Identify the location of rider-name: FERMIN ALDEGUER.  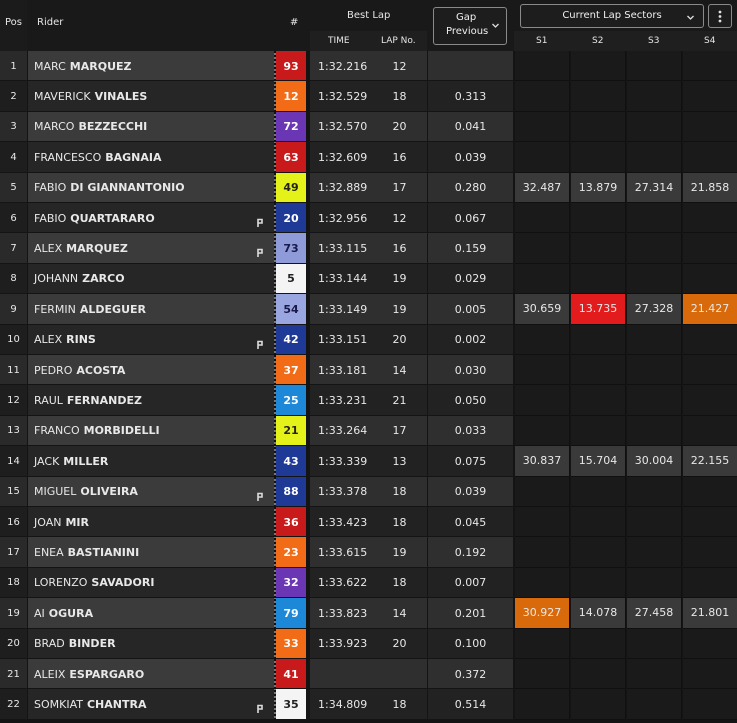
(151, 309).